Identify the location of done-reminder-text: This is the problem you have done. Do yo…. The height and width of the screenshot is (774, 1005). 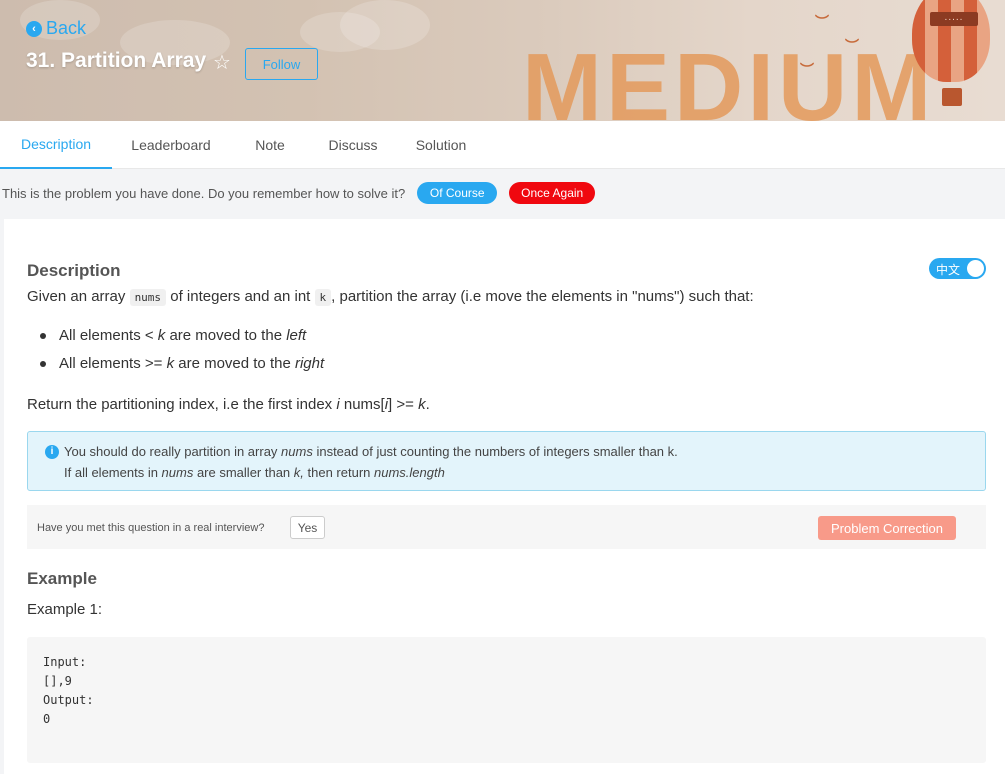
(204, 193).